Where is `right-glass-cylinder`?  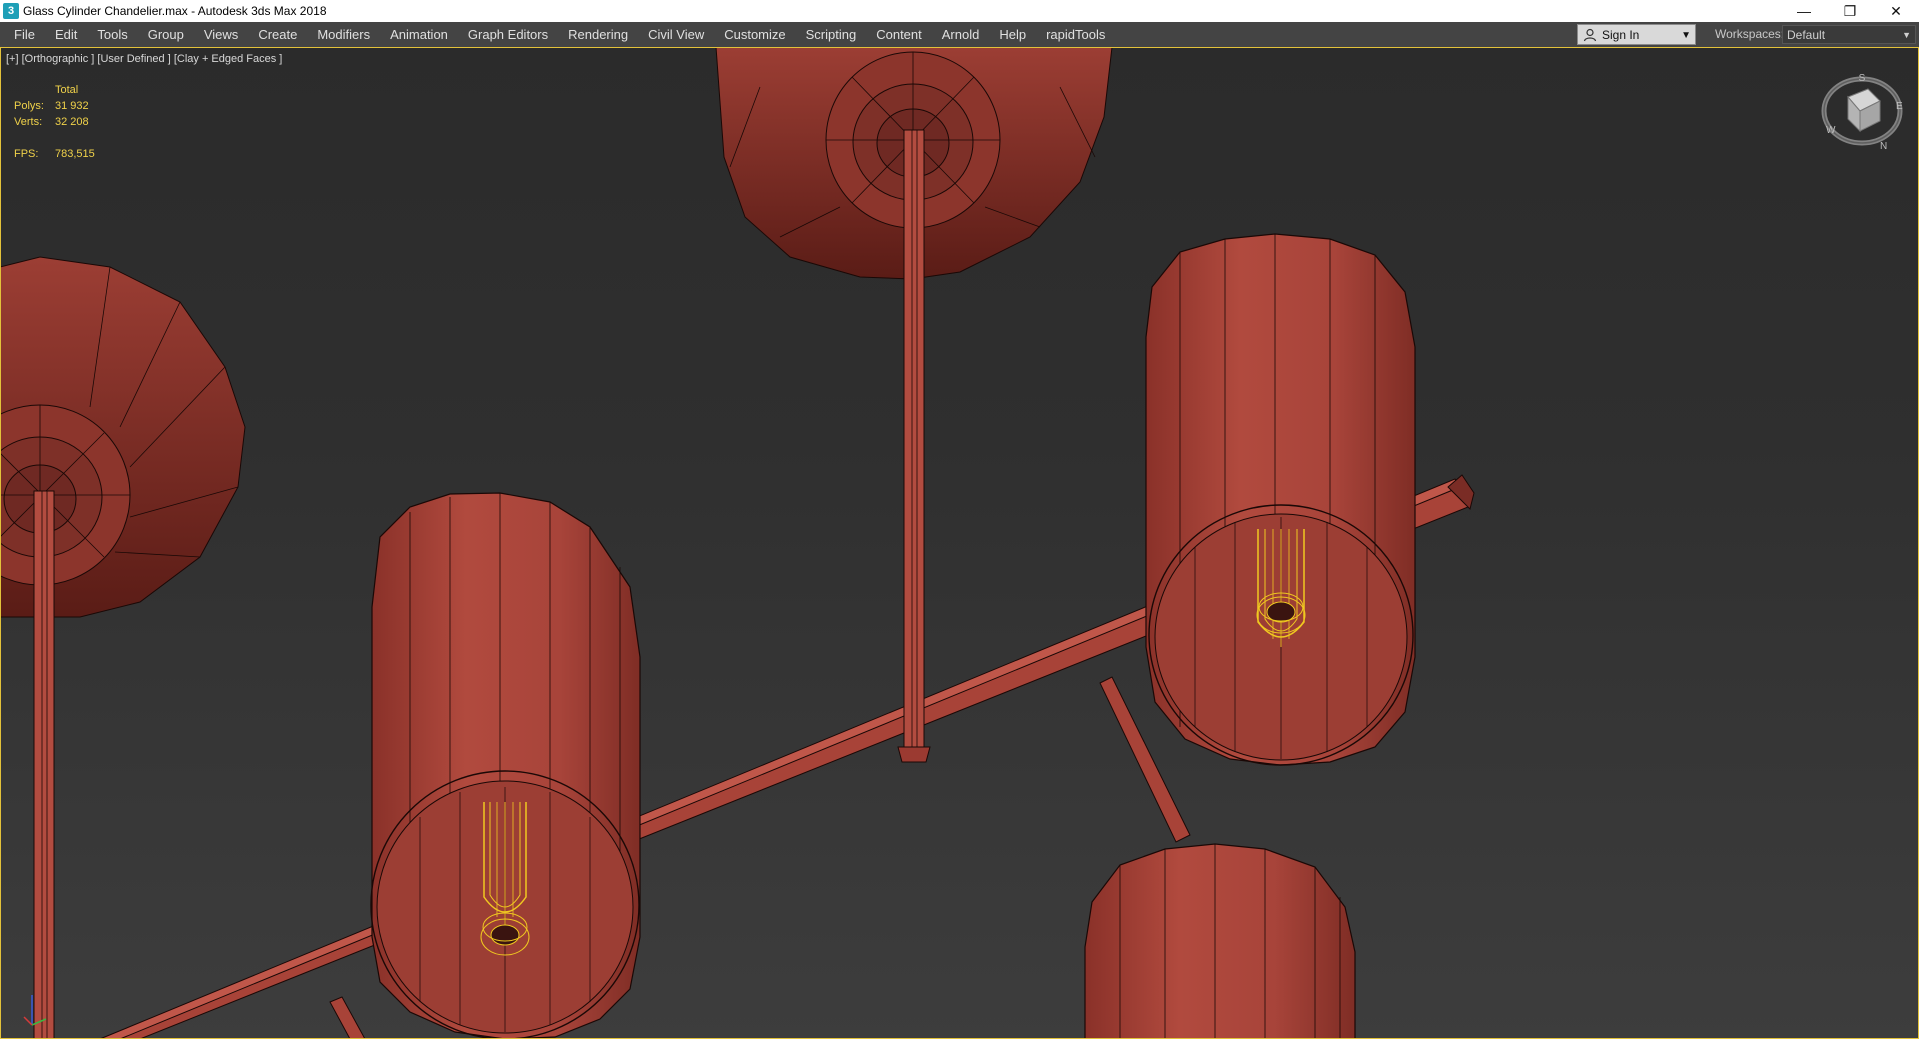
right-glass-cylinder is located at coordinates (1280, 499).